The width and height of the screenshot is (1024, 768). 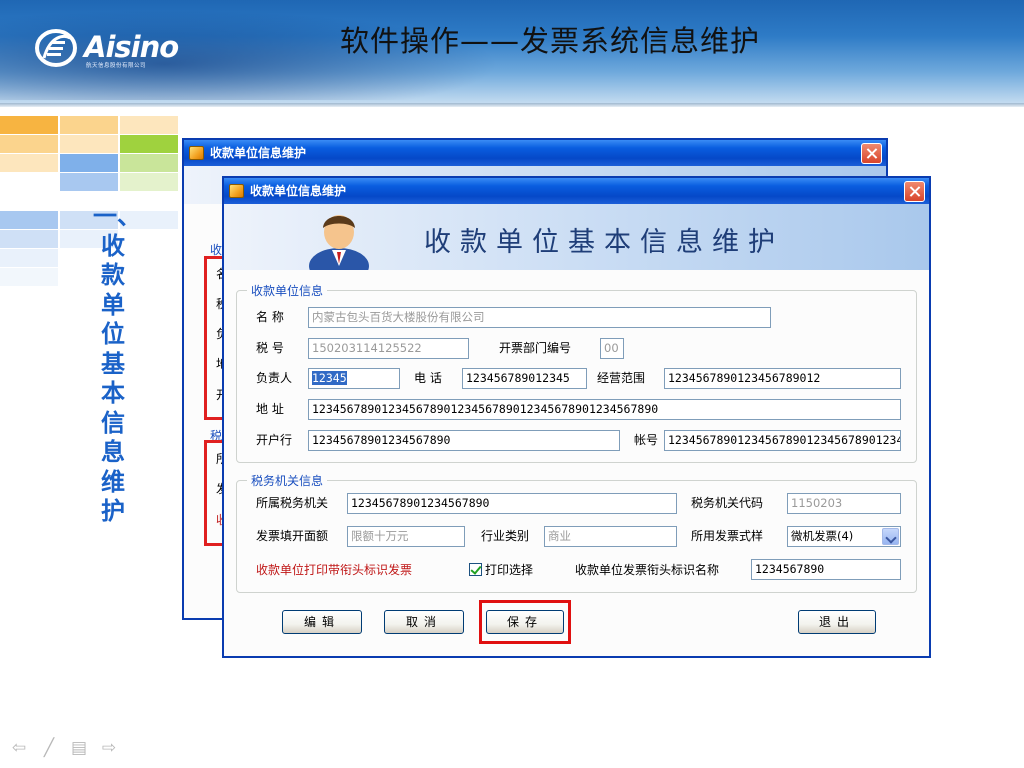 I want to click on header-divider, so click(x=512, y=105).